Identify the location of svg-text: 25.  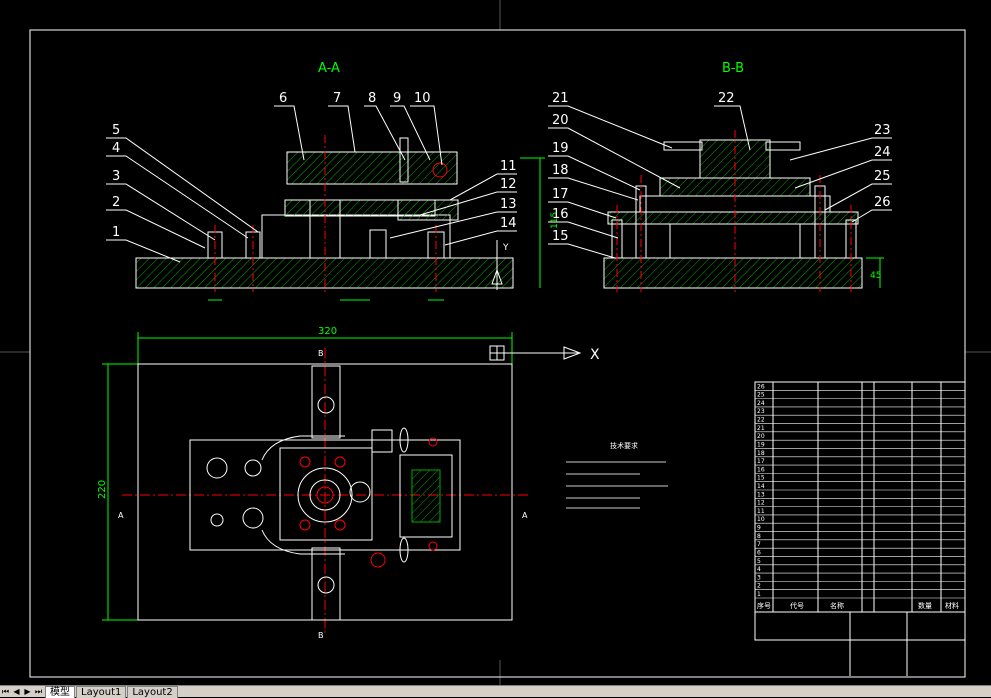
(882, 176).